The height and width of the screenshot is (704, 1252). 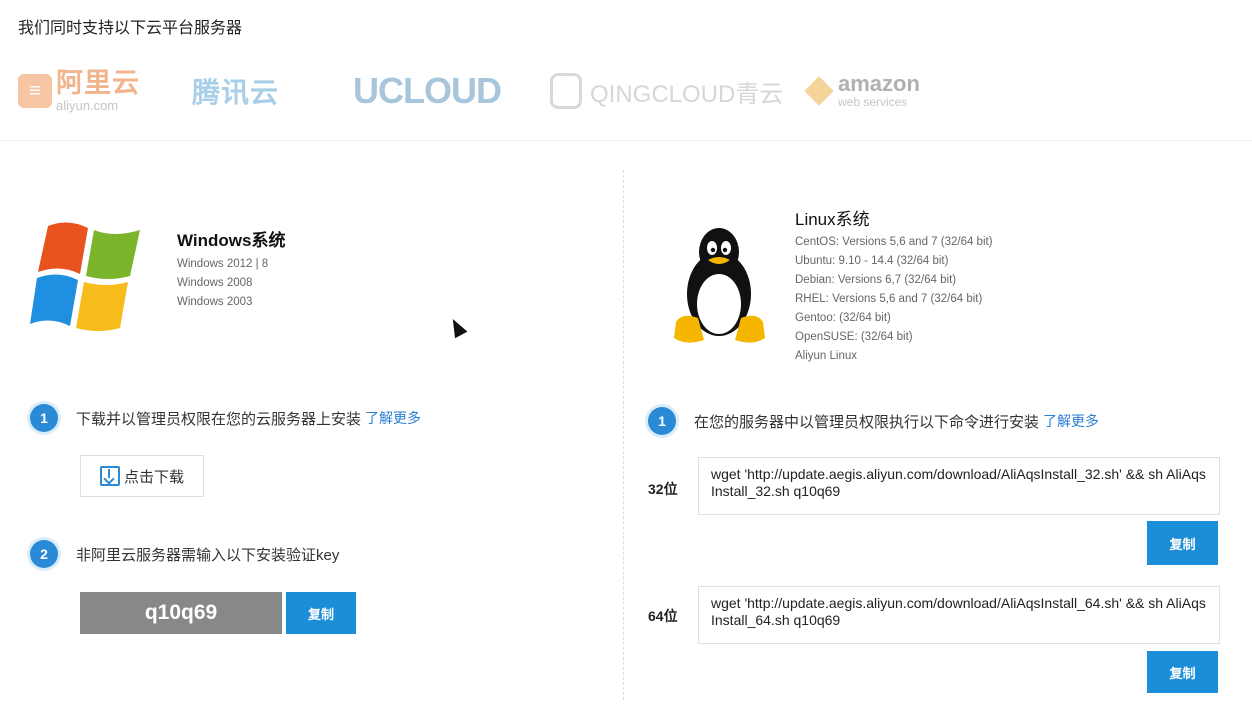 What do you see at coordinates (223, 264) in the screenshot?
I see `windows-version: Windows 2012 | 8` at bounding box center [223, 264].